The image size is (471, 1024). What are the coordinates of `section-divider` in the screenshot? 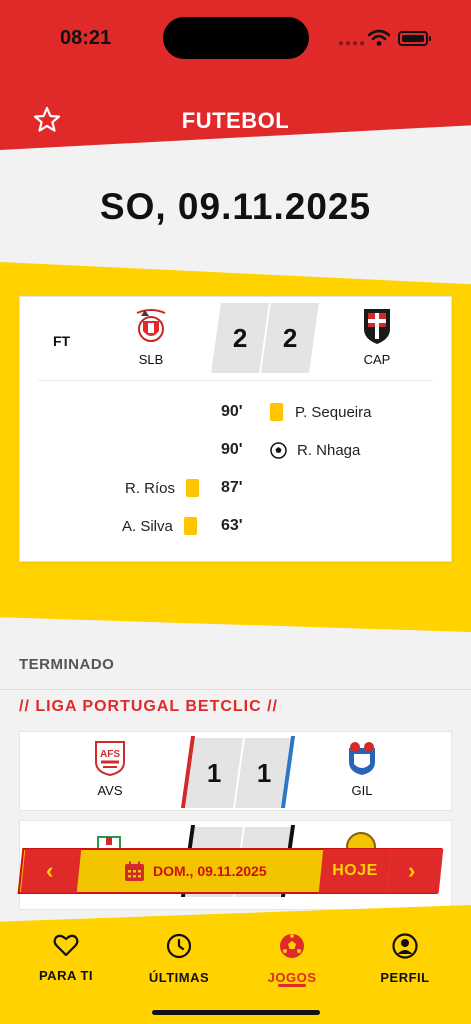 It's located at (235, 689).